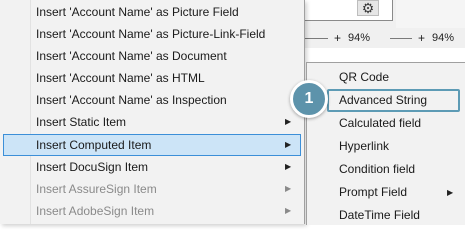 The height and width of the screenshot is (240, 465). I want to click on submenu-item-advanced-string: Advanced String, so click(386, 100).